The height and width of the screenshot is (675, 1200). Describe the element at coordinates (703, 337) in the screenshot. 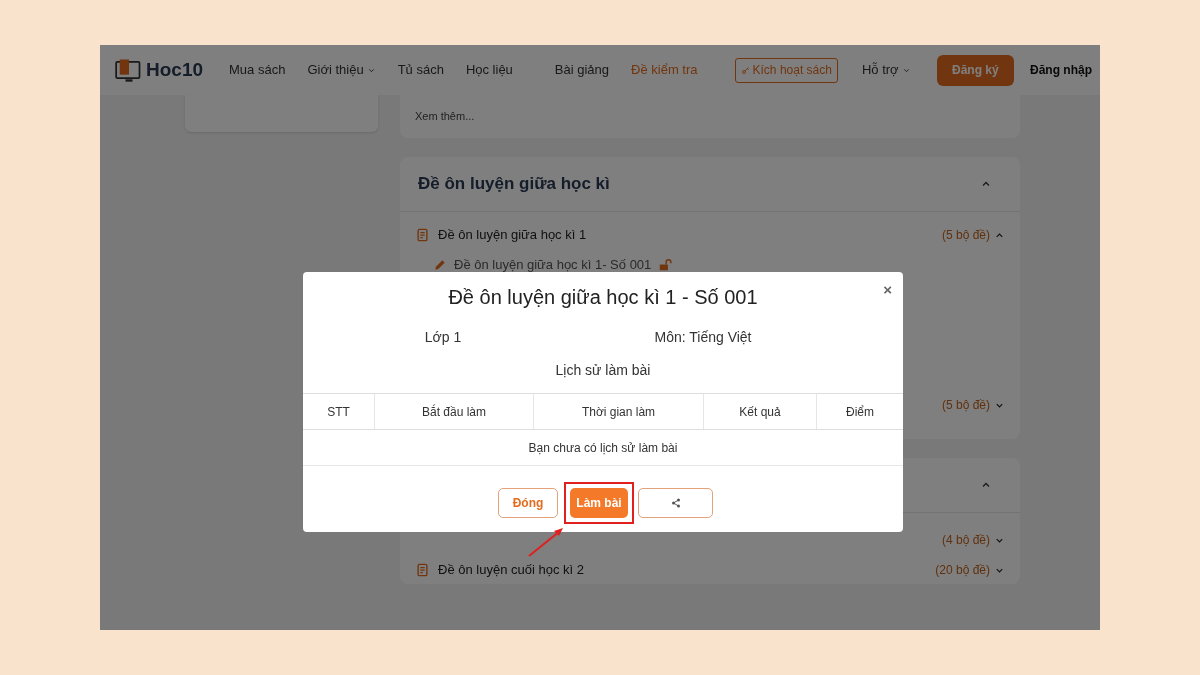

I see `subject-label: Môn: Tiếng Việt` at that location.